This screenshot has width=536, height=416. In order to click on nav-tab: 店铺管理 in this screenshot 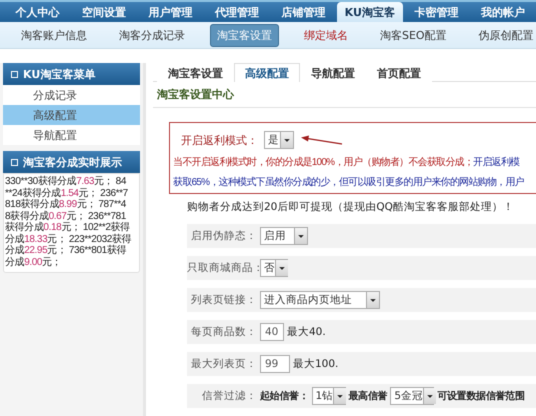, I will do `click(303, 12)`.